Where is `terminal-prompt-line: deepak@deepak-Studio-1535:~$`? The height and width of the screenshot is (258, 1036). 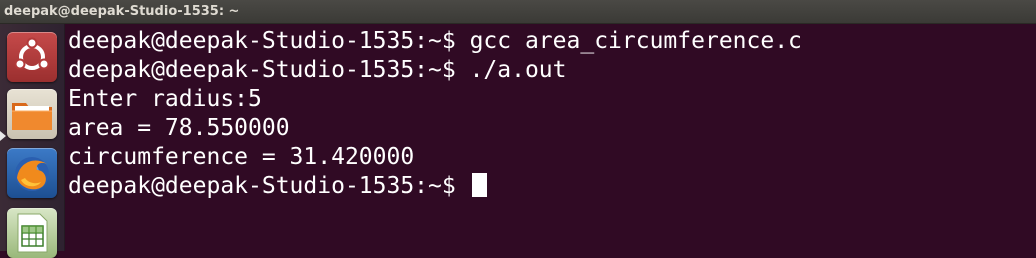
terminal-prompt-line: deepak@deepak-Studio-1535:~$ is located at coordinates (277, 186).